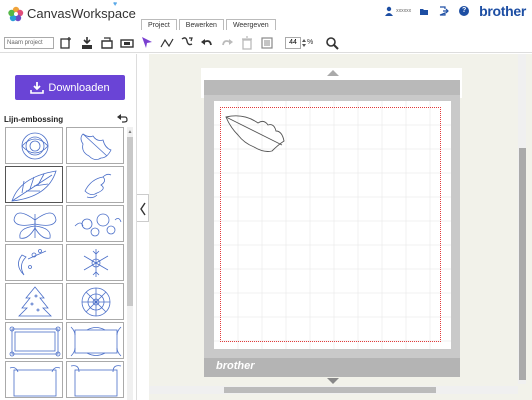 This screenshot has width=532, height=400. Describe the element at coordinates (34, 262) in the screenshot. I see `pattern-moon-stars` at that location.